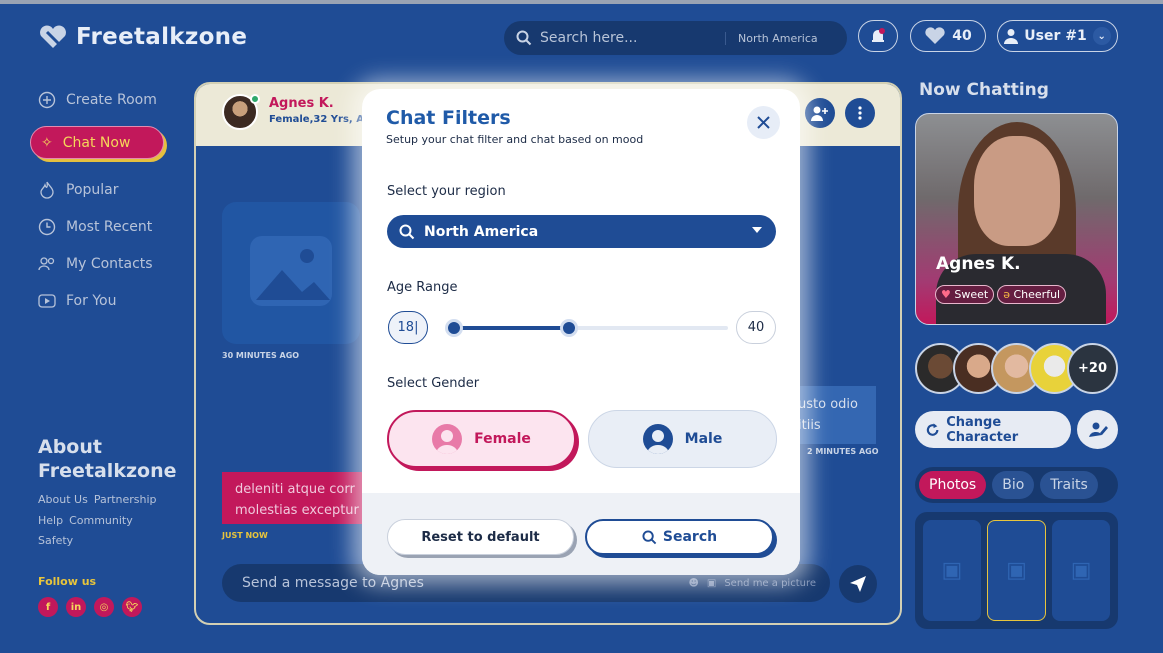  Describe the element at coordinates (581, 231) in the screenshot. I see `region-select: North America` at that location.